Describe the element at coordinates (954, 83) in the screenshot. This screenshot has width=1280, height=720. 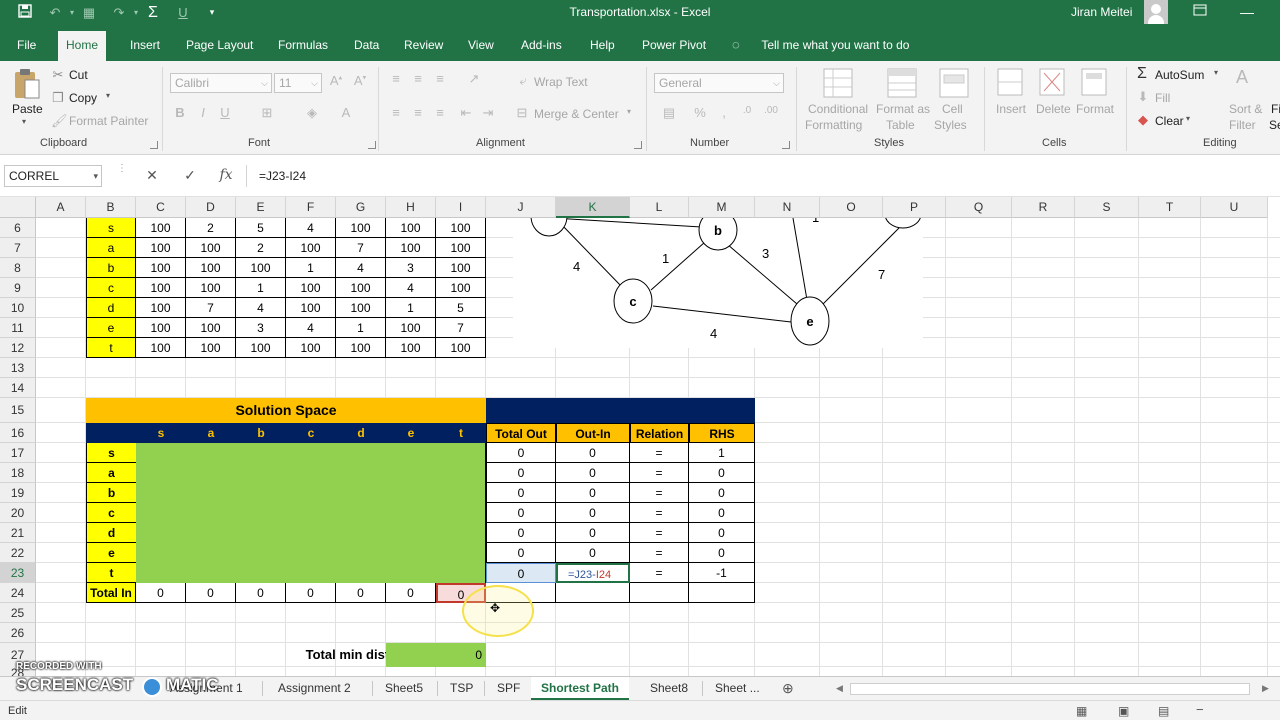
I see `cell-styles-icon` at that location.